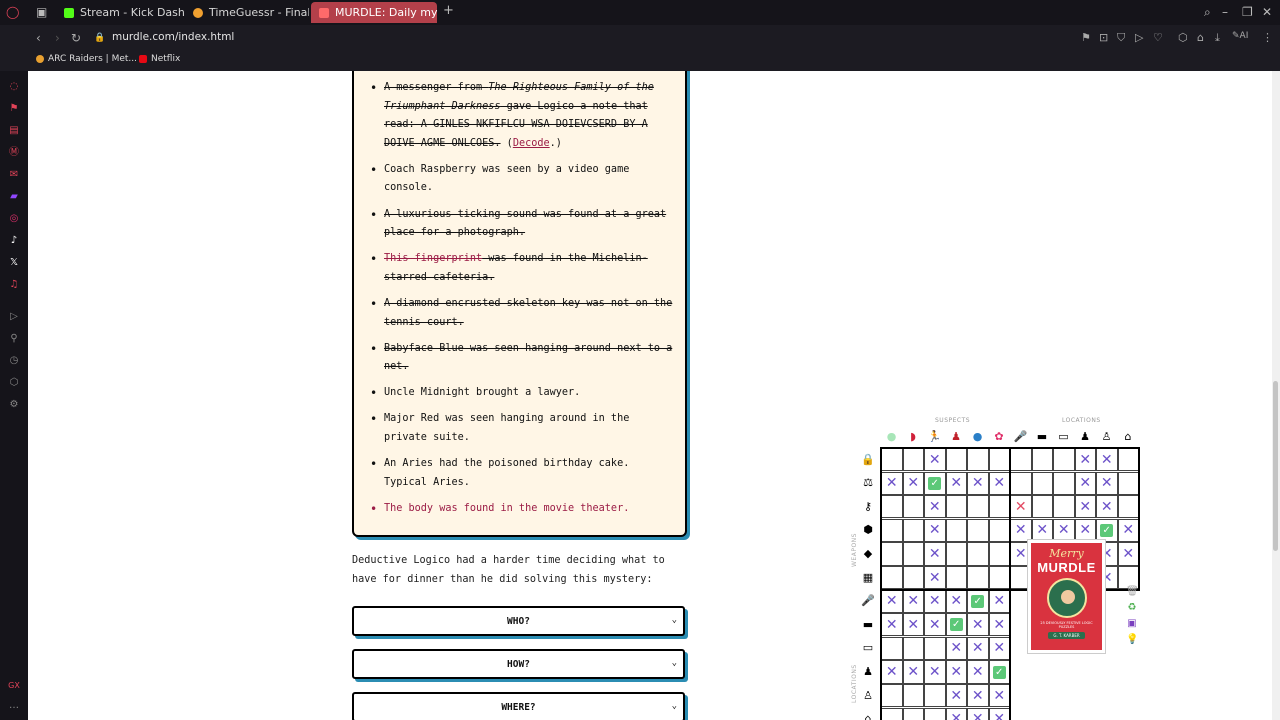 The image size is (1280, 720). I want to click on mail-icon: ✉, so click(14, 175).